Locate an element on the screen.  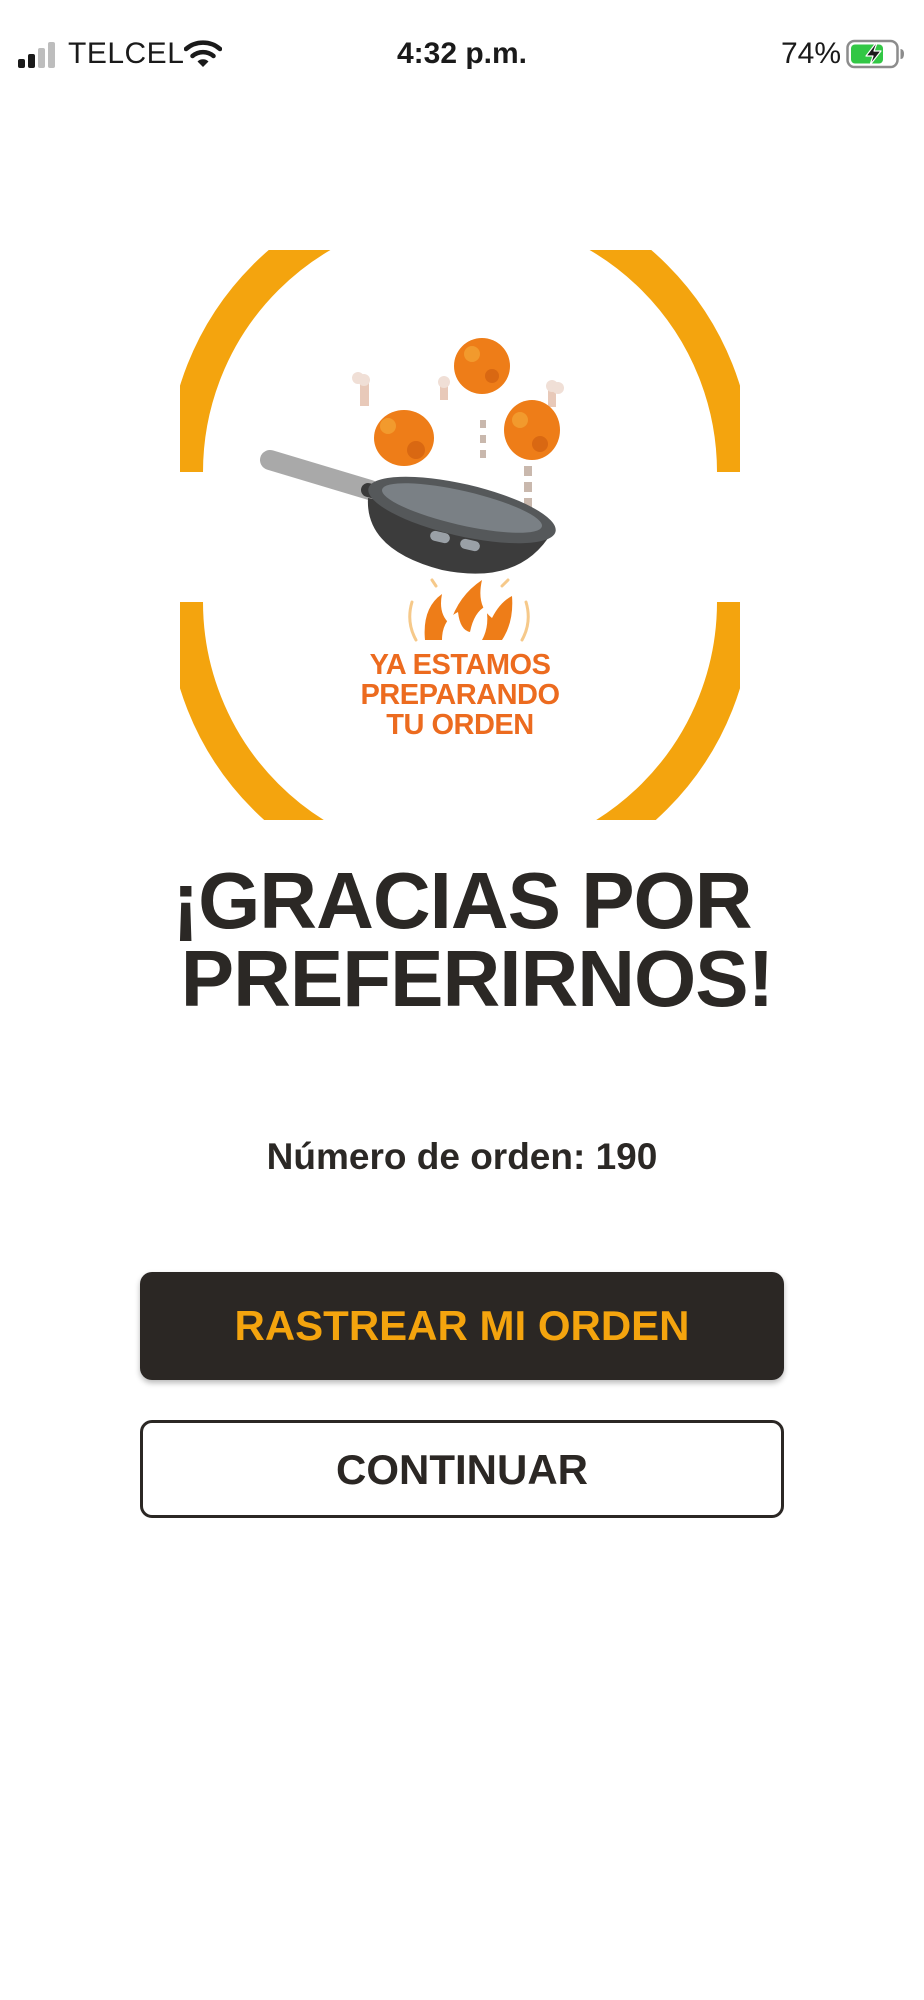
thank-you-headline: ¡GRACIAS POR PREFERIRNOS! is located at coordinates (462, 939).